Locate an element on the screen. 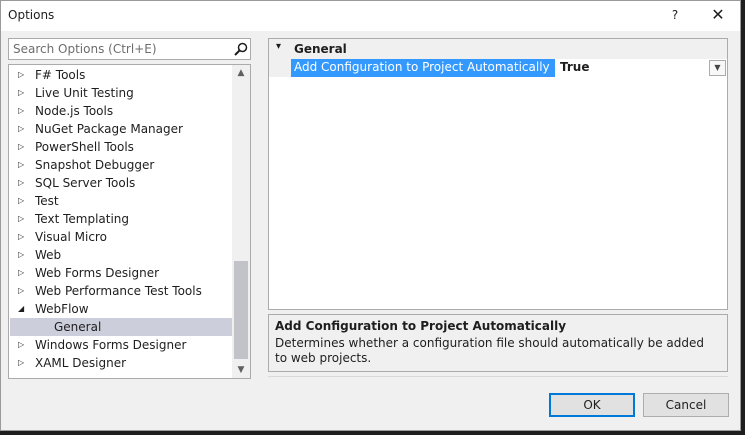  window-title: Options is located at coordinates (31, 15).